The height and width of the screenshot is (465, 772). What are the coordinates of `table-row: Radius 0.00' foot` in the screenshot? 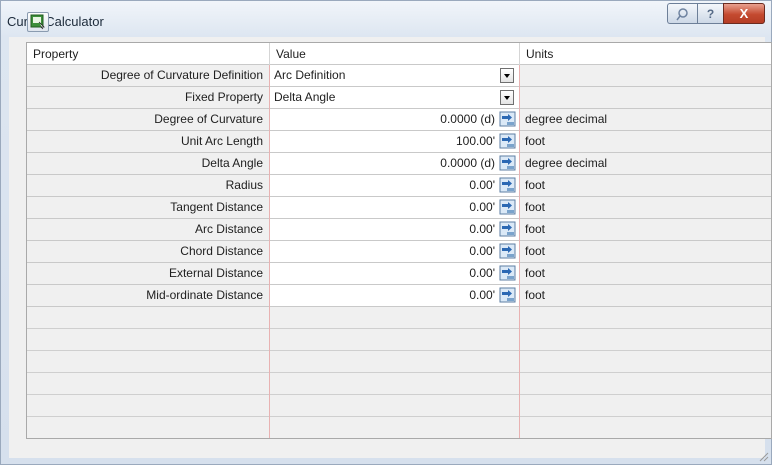 It's located at (399, 186).